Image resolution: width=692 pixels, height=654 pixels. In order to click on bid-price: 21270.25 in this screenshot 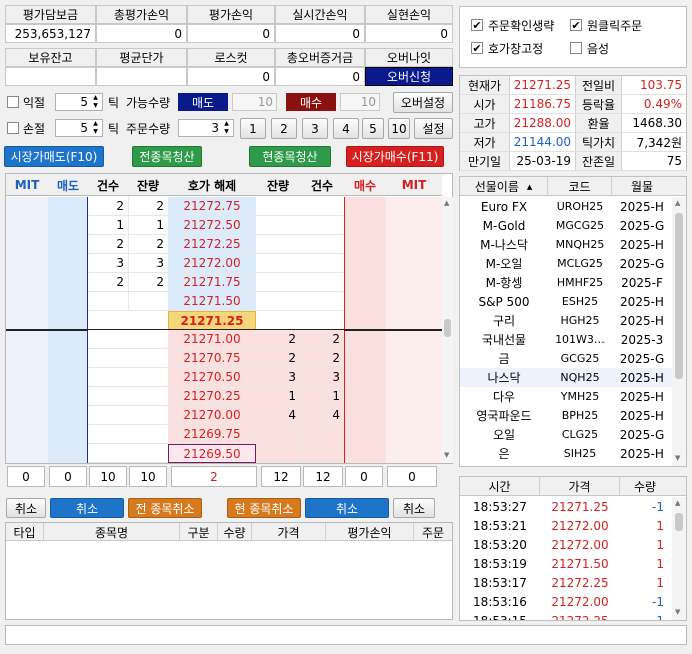, I will do `click(212, 396)`.